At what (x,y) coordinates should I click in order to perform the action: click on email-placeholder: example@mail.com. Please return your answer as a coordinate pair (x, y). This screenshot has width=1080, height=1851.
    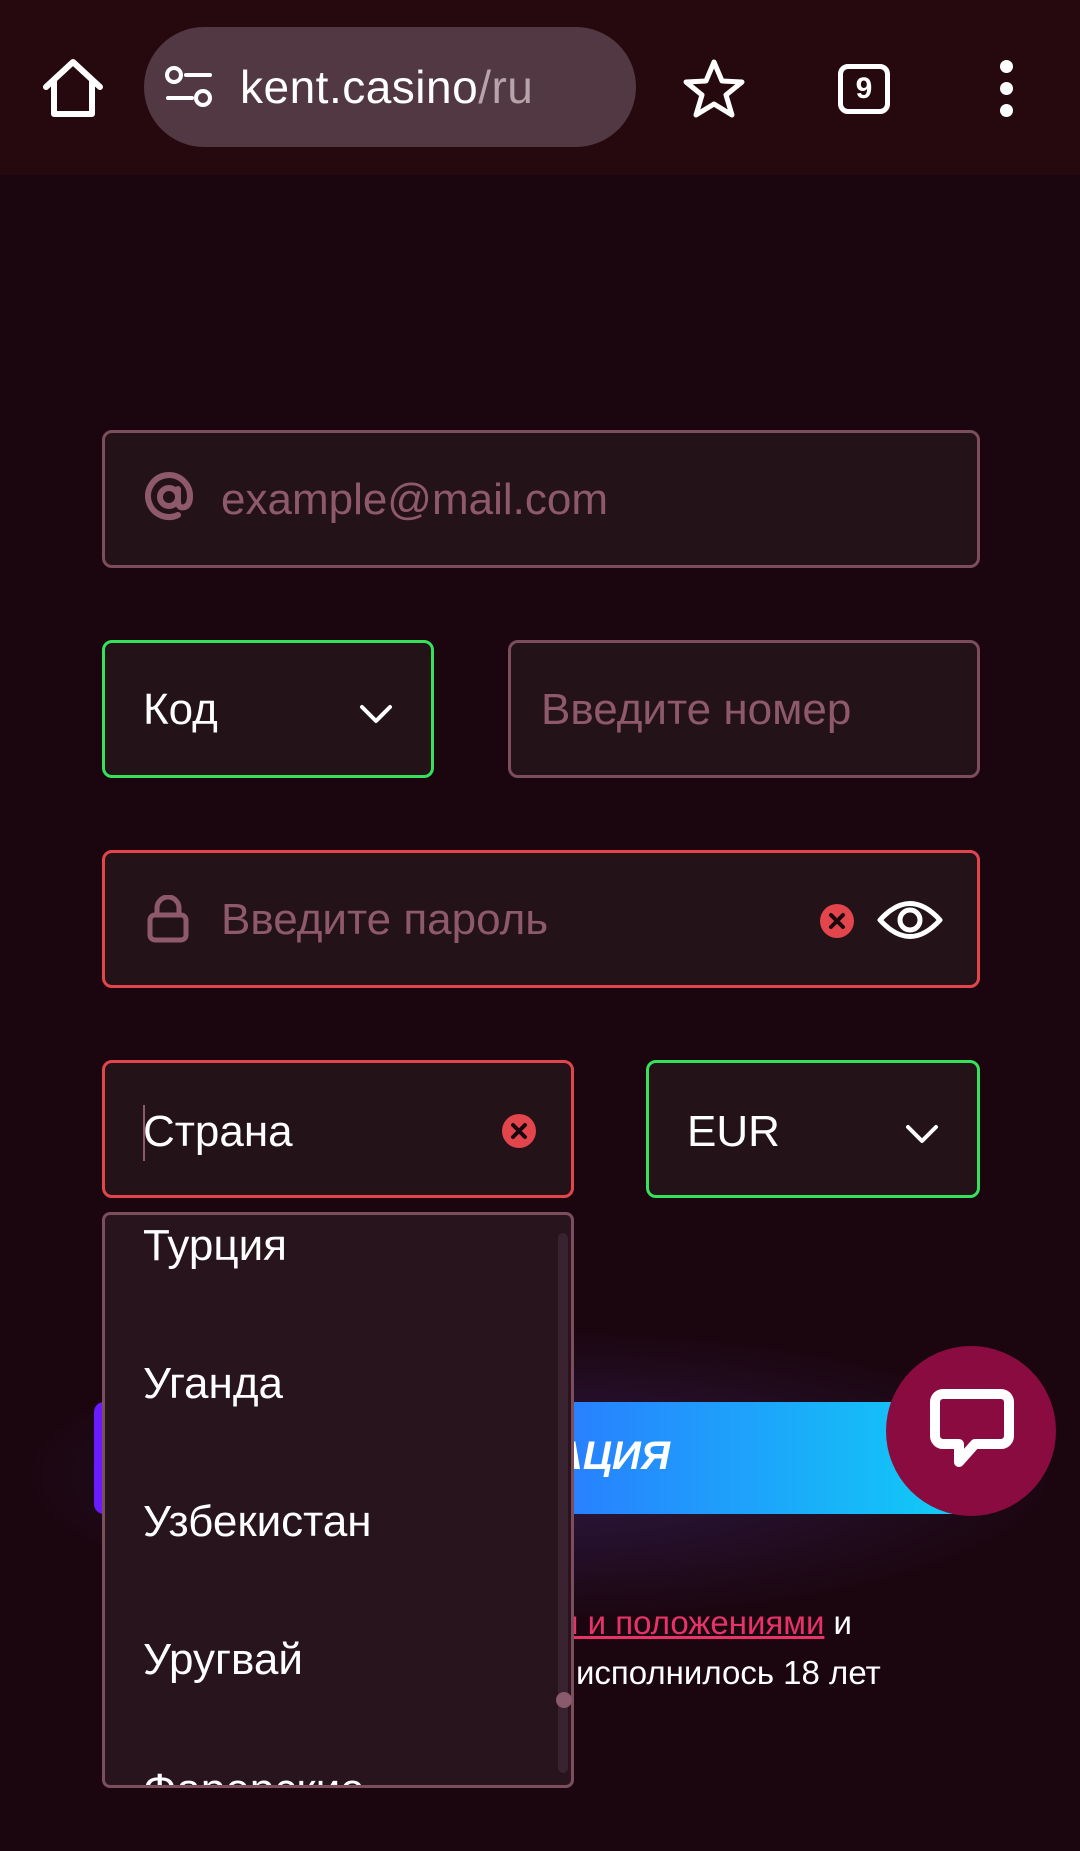
    Looking at the image, I should click on (414, 499).